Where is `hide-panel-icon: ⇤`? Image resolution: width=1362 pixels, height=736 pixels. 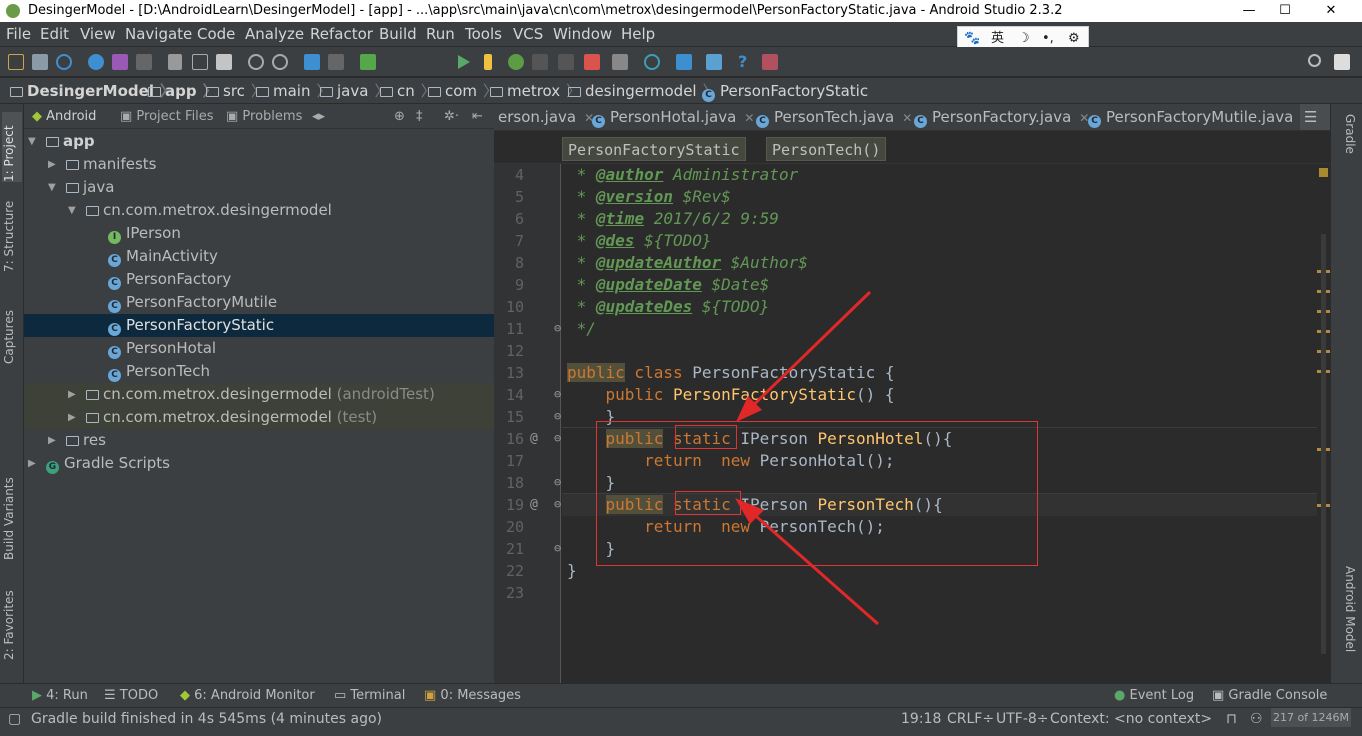 hide-panel-icon: ⇤ is located at coordinates (477, 116).